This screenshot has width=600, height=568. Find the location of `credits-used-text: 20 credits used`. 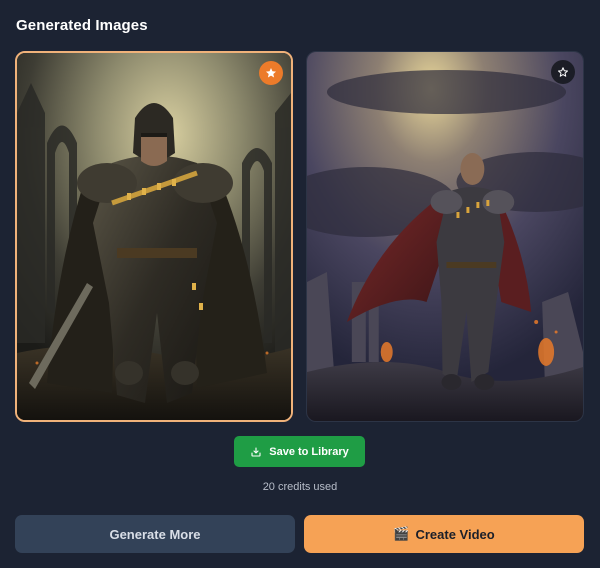

credits-used-text: 20 credits used is located at coordinates (300, 487).